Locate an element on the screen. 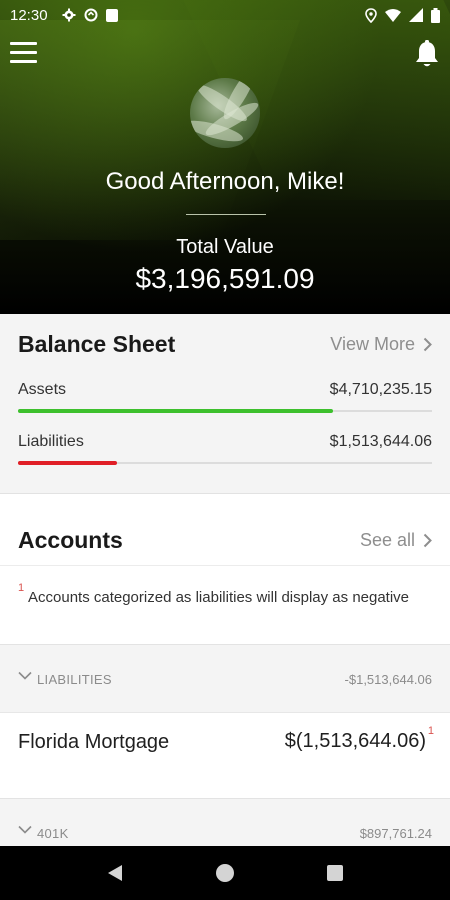 This screenshot has height=900, width=450. group-header-liabilities: LIABILITIES -$1,513,644.06 is located at coordinates (225, 678).